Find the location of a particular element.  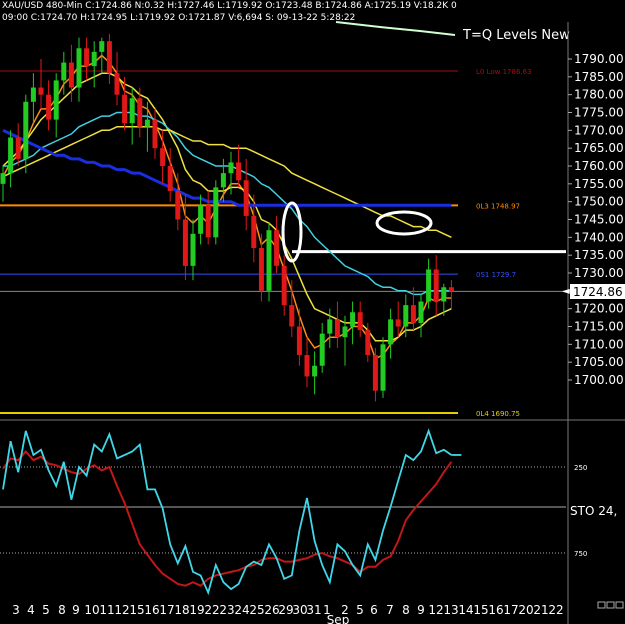

oscillator-level-label: 250 is located at coordinates (580, 468).